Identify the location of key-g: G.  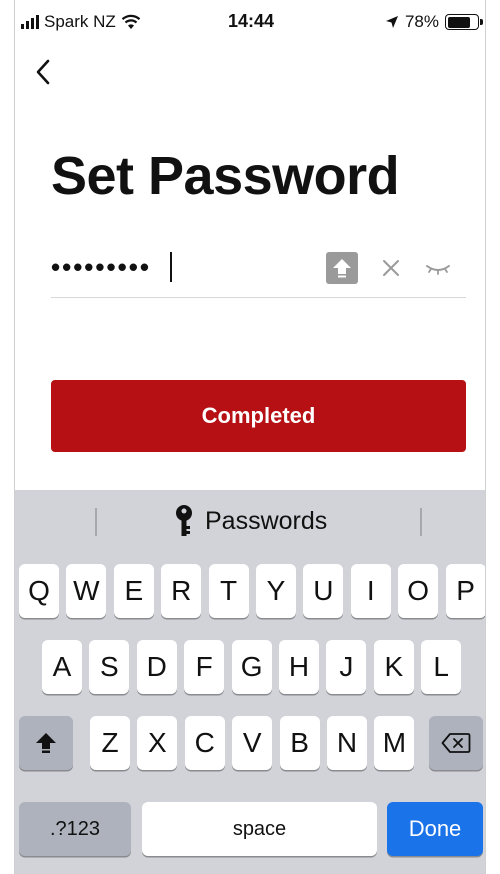
(251, 667).